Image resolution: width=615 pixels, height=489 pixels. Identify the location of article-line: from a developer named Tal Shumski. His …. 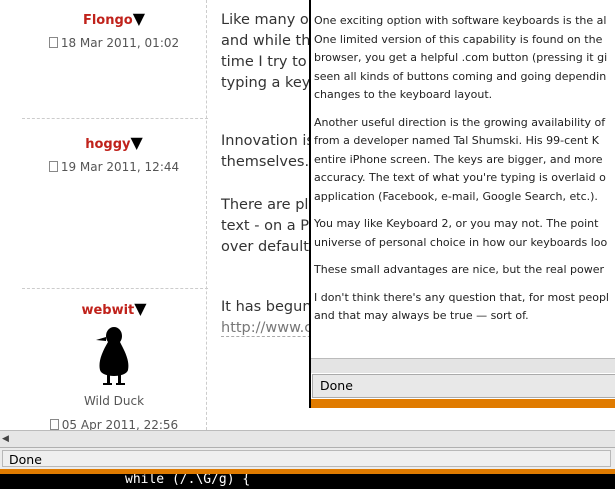
(456, 140).